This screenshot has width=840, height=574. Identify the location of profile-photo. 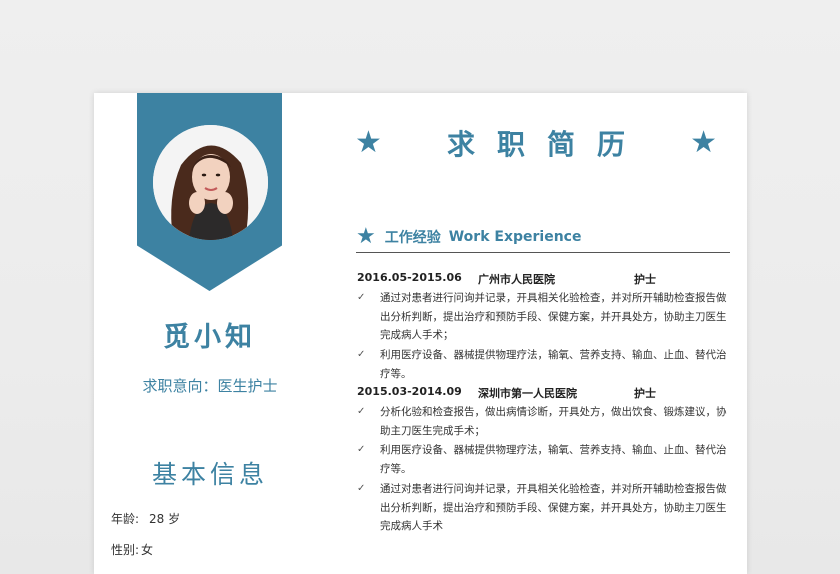
(210, 182).